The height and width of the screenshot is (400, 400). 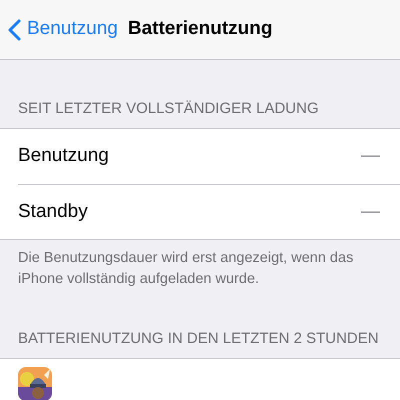 I want to click on section-header: BATTERIENUTZUNG IN DEN LETZTEN 2 STUNDEN, so click(x=198, y=338).